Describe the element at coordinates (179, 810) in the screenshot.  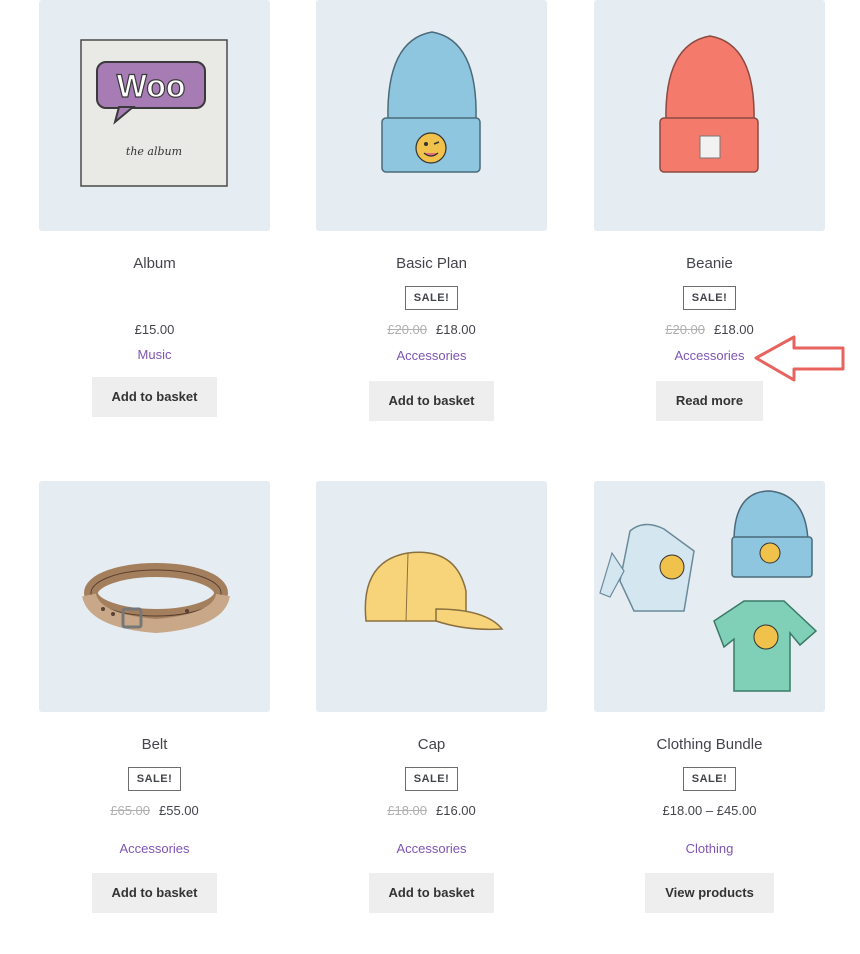
I see `current-price: £55.00` at that location.